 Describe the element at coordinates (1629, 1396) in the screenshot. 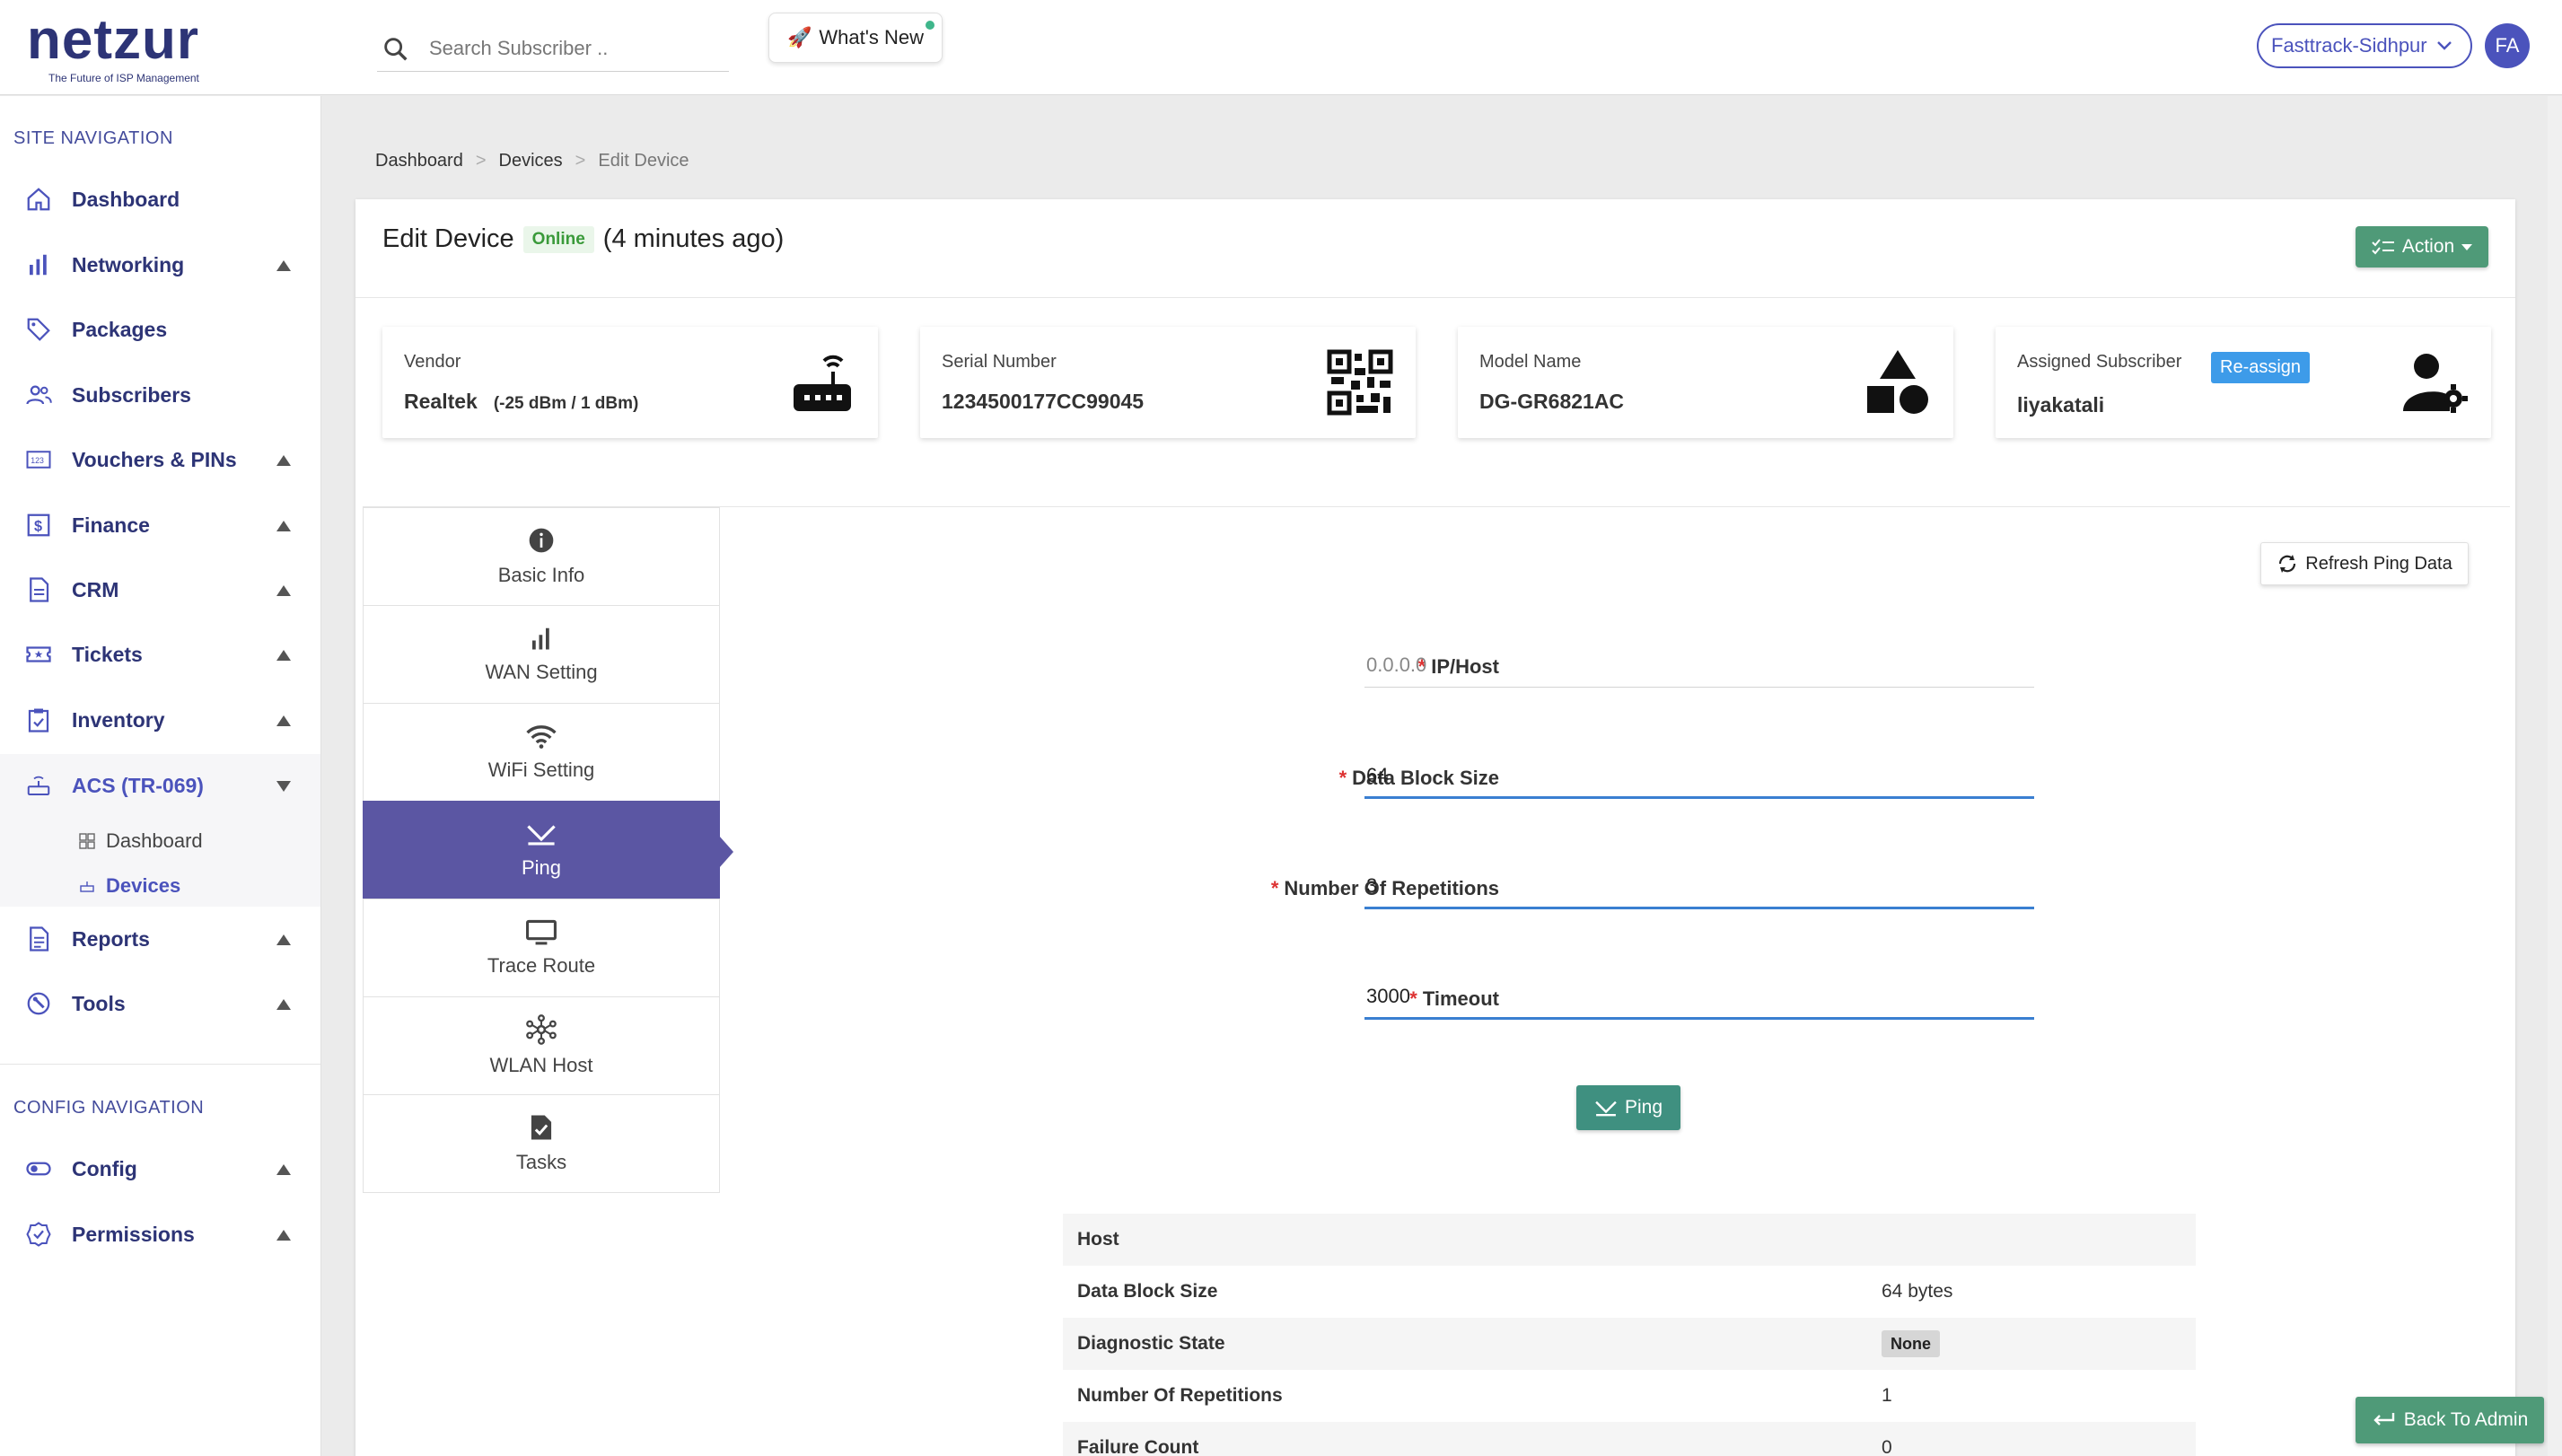

I see `table-row: Number Of Repetitions 1` at that location.